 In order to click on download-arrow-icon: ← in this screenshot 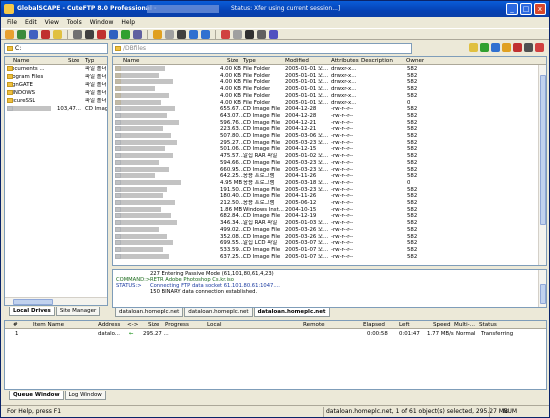, I will do `click(131, 334)`.